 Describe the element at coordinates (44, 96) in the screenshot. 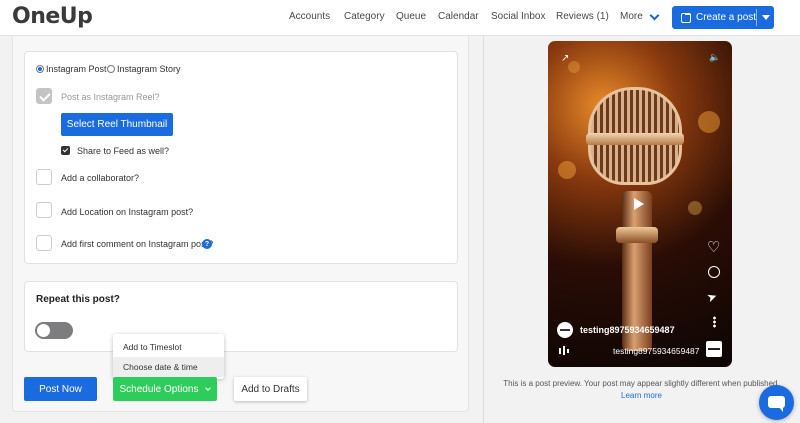

I see `reel-checkbox` at that location.